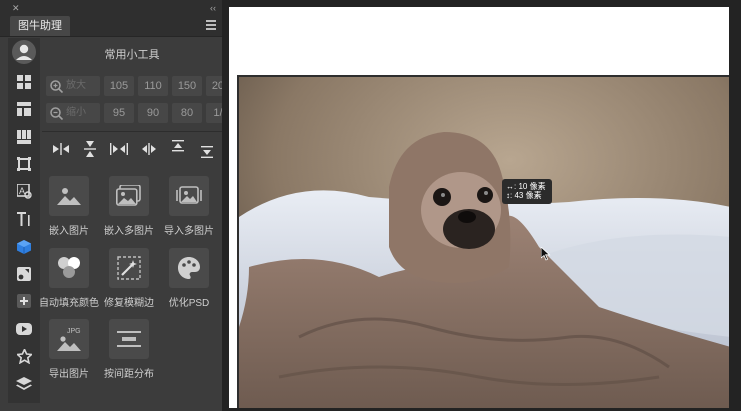  I want to click on sidebar-item-grid, so click(24, 82).